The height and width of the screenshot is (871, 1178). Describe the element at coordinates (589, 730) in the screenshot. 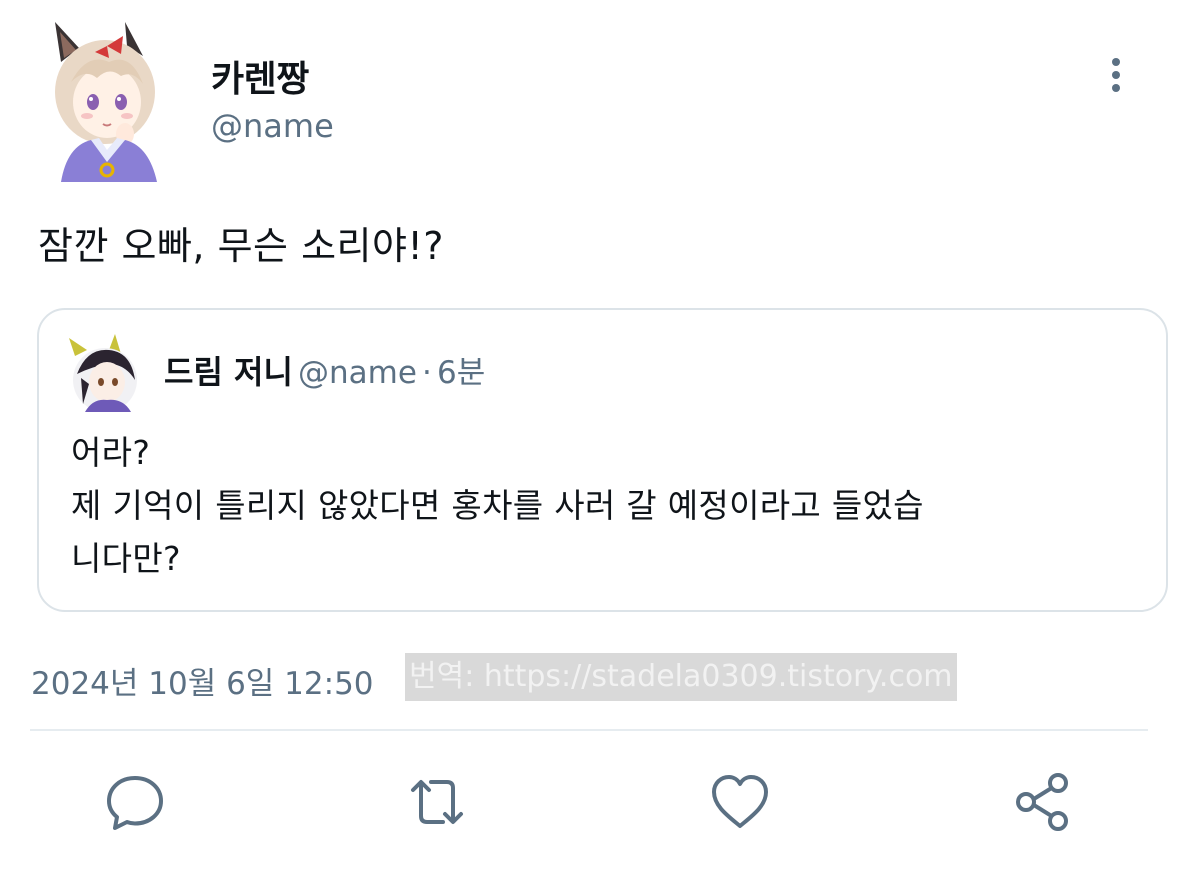

I see `divider` at that location.